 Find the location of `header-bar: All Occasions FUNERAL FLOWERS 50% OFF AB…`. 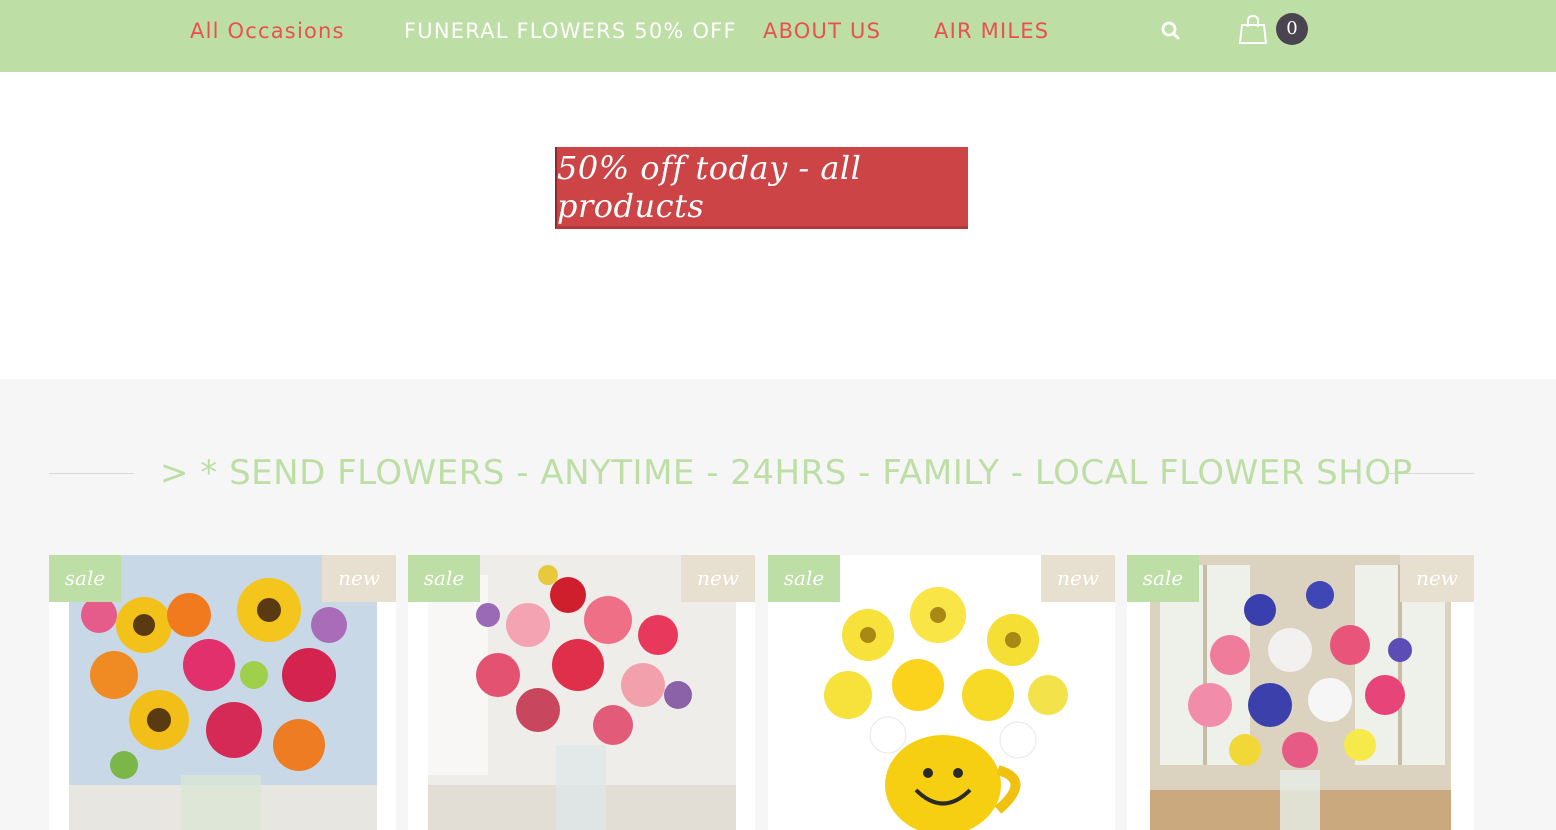

header-bar: All Occasions FUNERAL FLOWERS 50% OFF AB… is located at coordinates (778, 36).